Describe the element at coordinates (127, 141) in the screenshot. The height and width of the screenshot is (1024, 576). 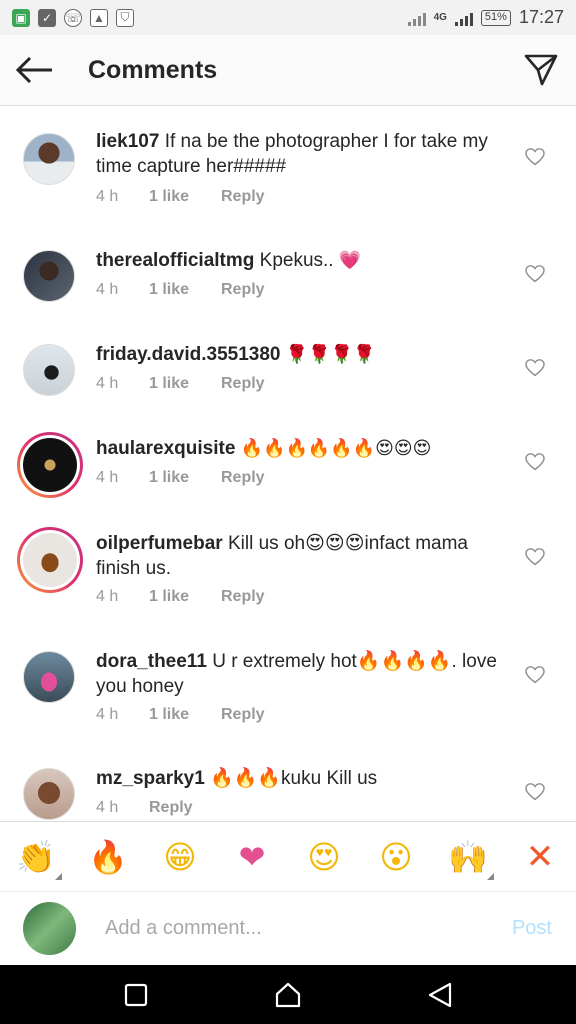
I see `comment-username: liek107` at that location.